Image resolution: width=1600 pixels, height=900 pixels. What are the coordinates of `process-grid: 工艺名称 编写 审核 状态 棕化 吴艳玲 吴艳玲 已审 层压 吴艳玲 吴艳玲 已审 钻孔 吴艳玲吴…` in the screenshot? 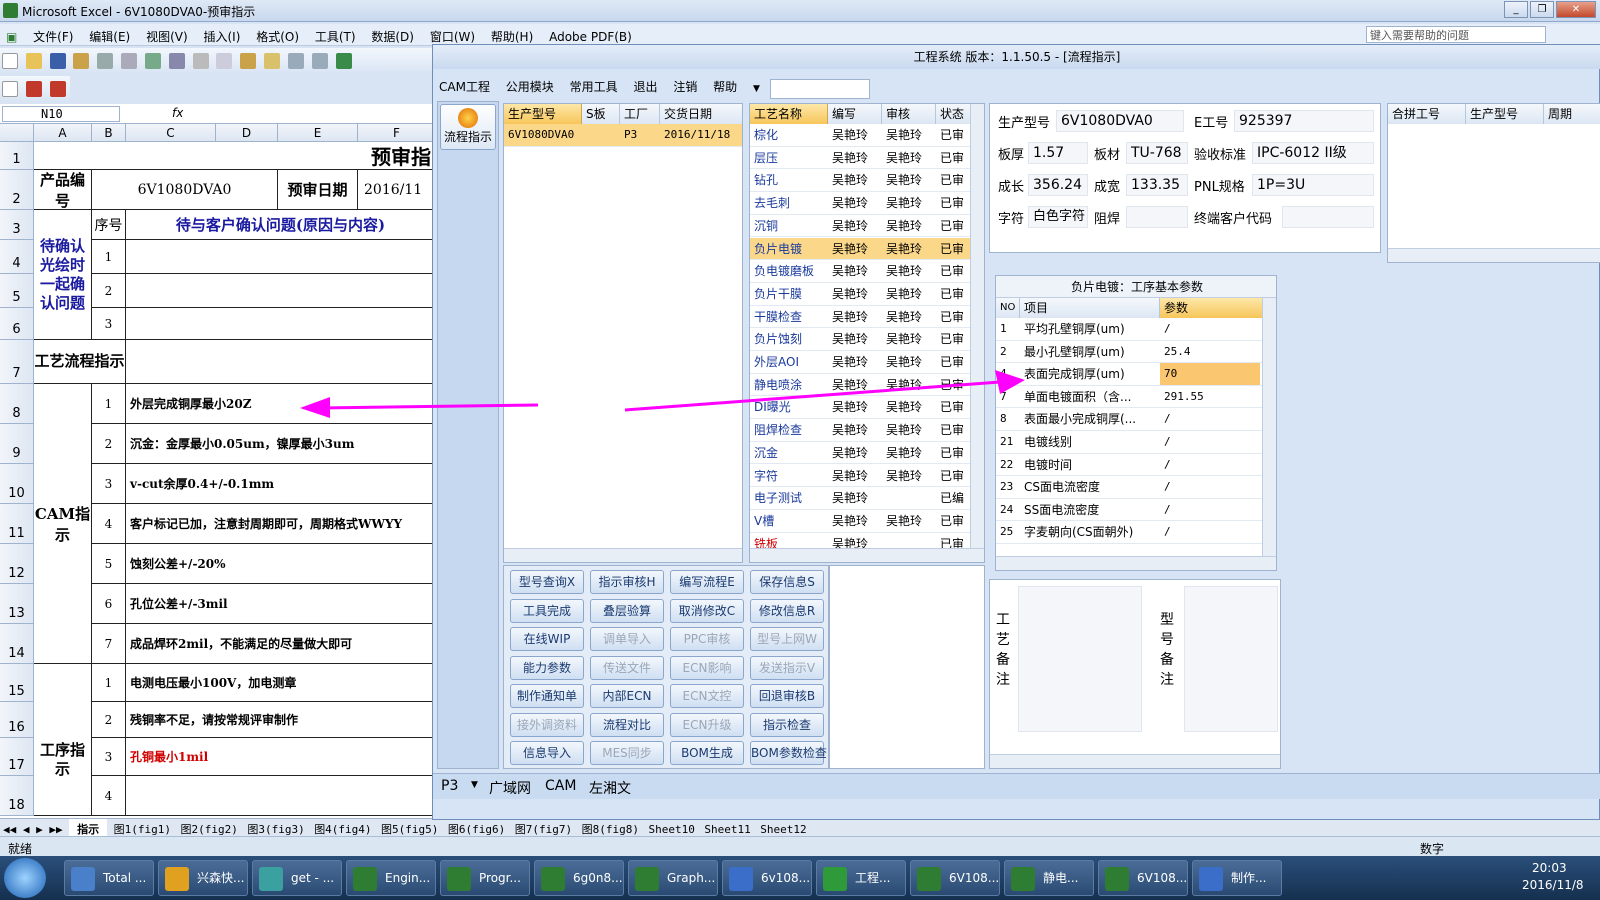 It's located at (867, 333).